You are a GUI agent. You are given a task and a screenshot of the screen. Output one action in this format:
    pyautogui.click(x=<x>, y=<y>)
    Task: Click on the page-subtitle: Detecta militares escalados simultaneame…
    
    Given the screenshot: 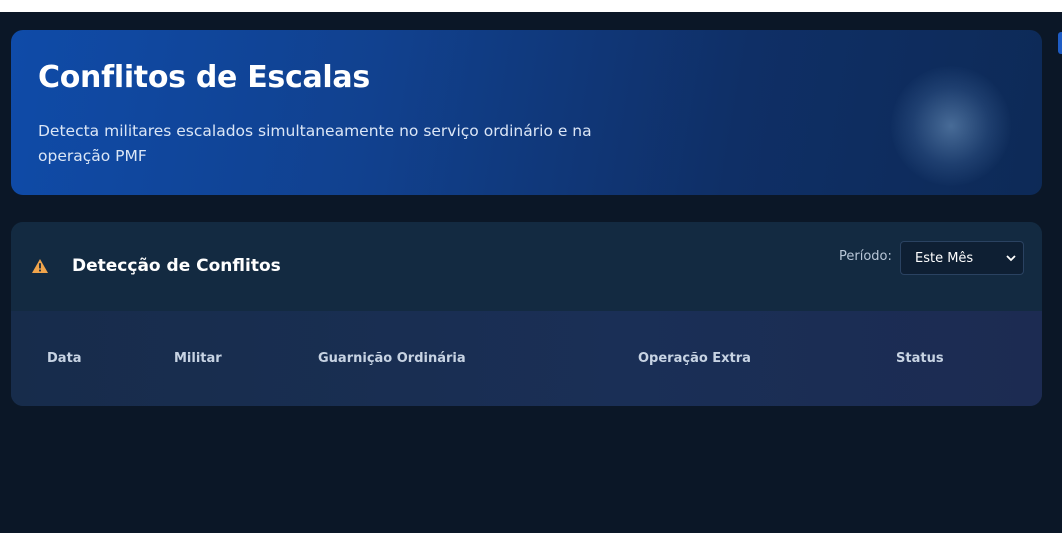 What is the action you would take?
    pyautogui.click(x=315, y=143)
    